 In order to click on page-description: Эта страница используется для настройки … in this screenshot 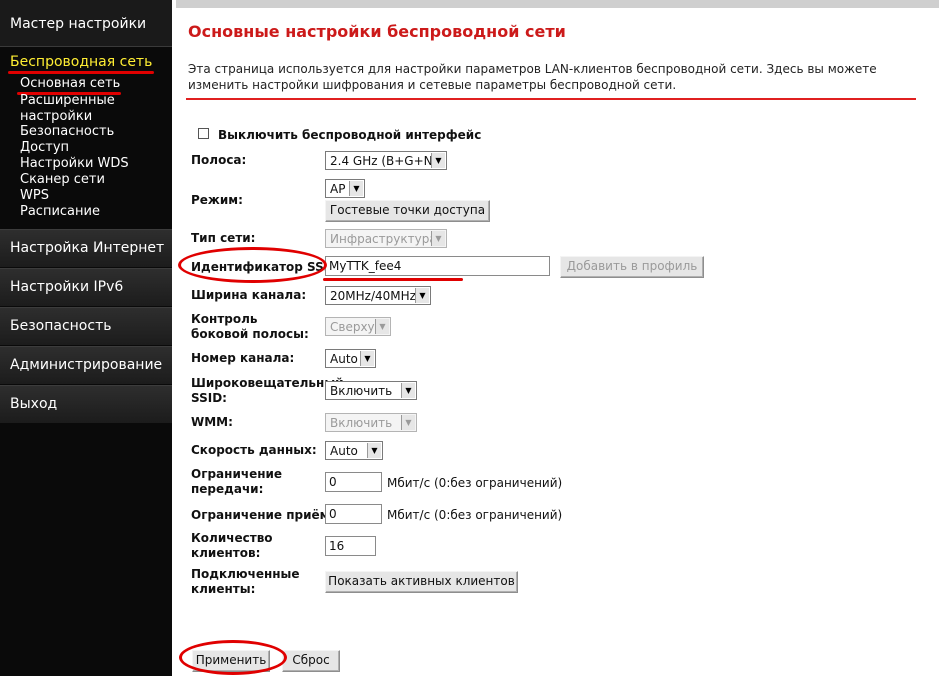, I will do `click(532, 77)`.